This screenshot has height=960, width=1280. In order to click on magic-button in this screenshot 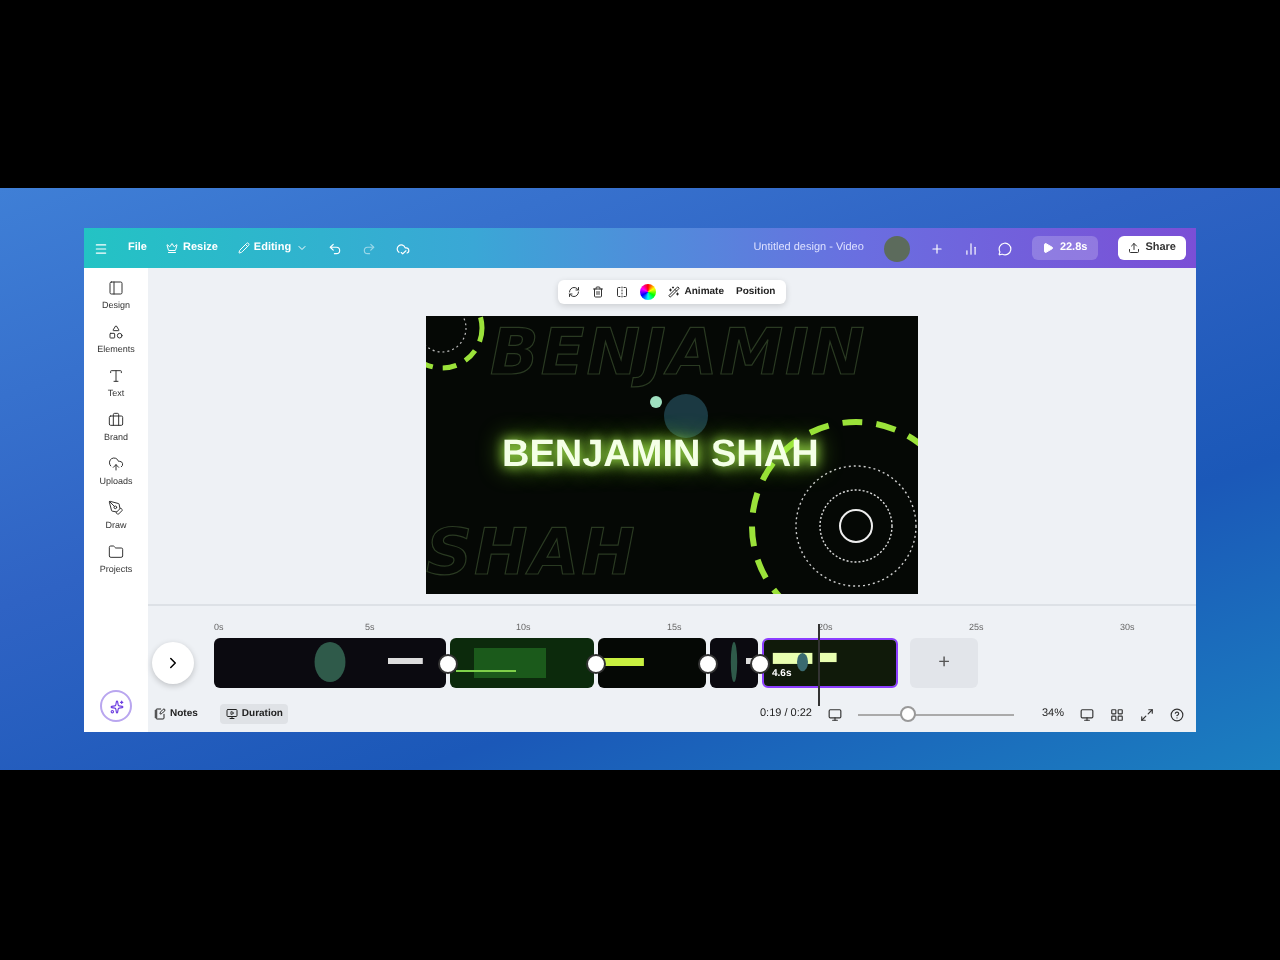, I will do `click(116, 706)`.